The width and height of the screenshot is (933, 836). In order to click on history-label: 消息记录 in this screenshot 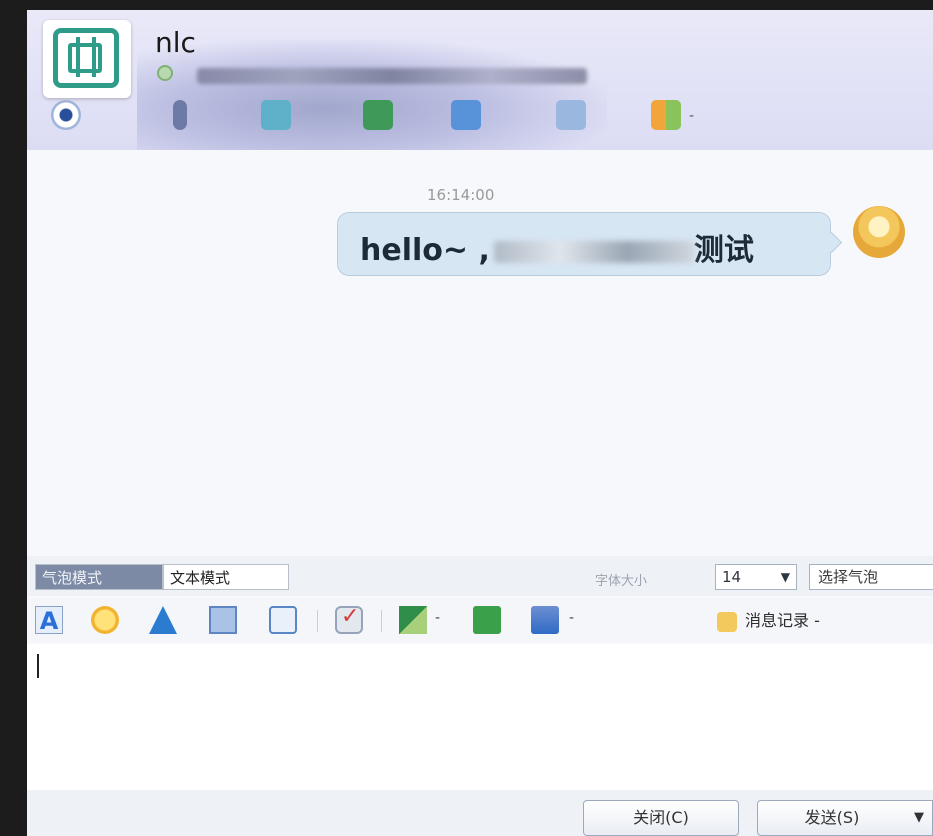, I will do `click(777, 620)`.